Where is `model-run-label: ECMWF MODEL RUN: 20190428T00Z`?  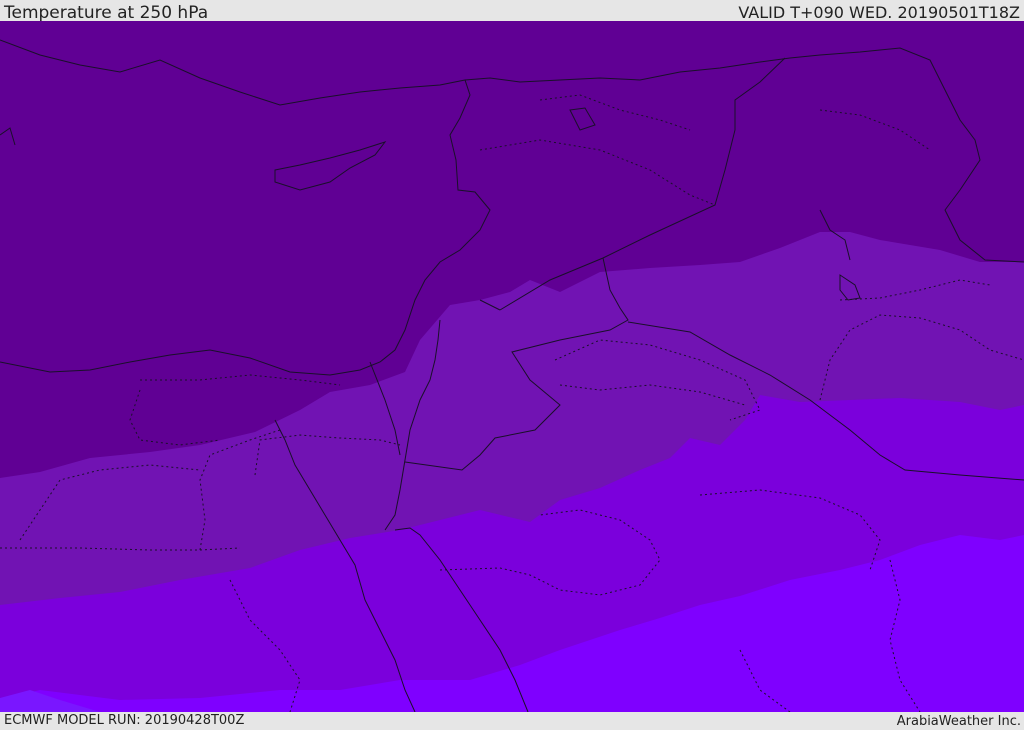 model-run-label: ECMWF MODEL RUN: 20190428T00Z is located at coordinates (124, 720).